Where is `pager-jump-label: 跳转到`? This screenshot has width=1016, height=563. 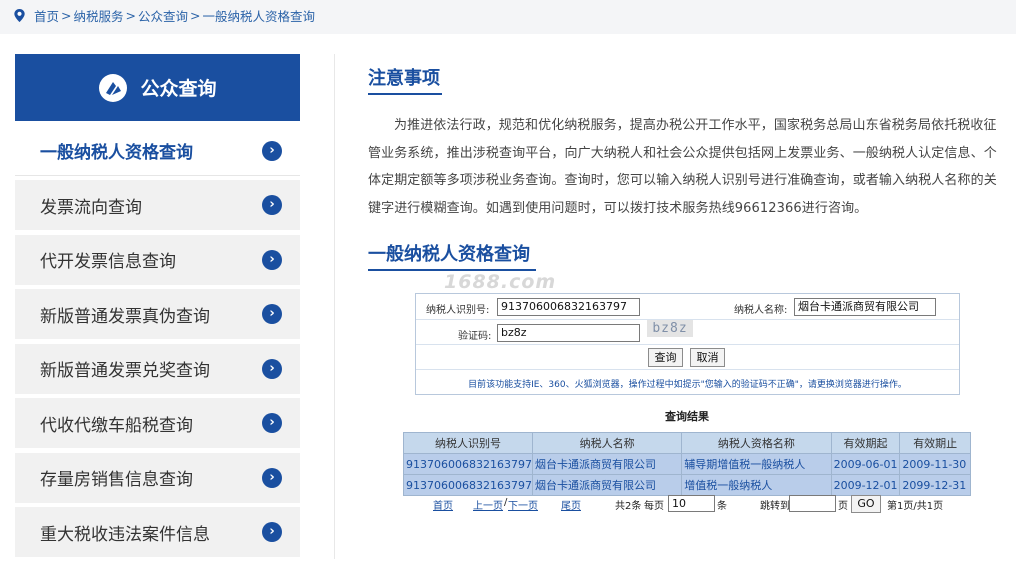 pager-jump-label: 跳转到 is located at coordinates (775, 506).